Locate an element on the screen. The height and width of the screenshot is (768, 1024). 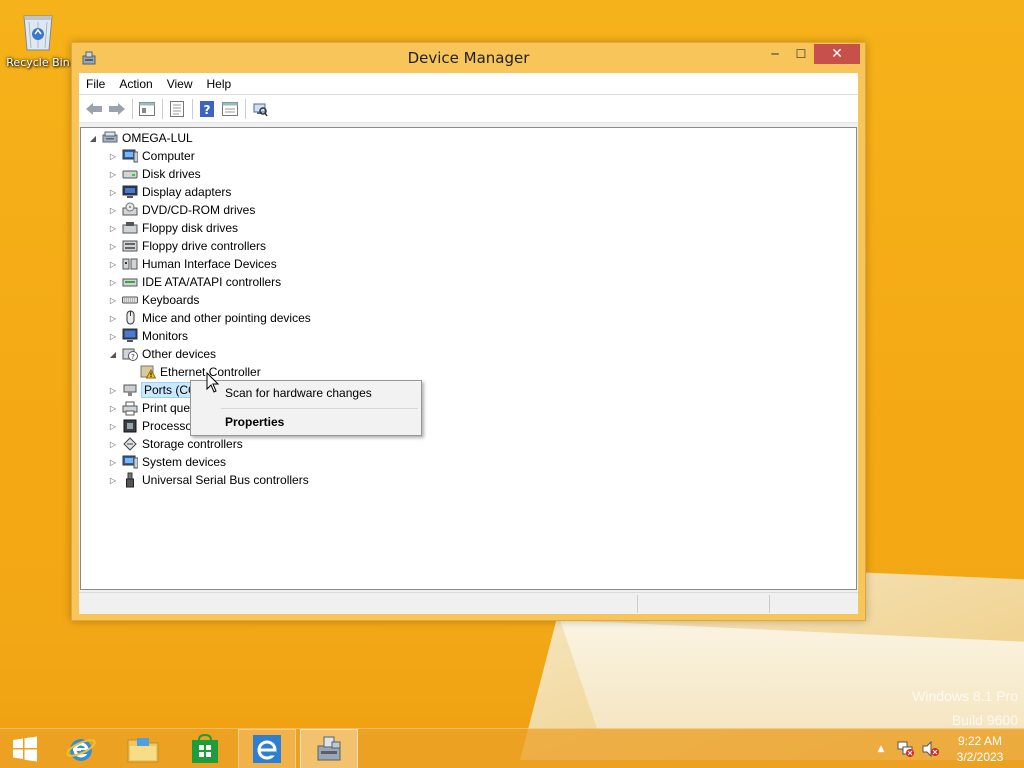
tray-volume is located at coordinates (930, 748).